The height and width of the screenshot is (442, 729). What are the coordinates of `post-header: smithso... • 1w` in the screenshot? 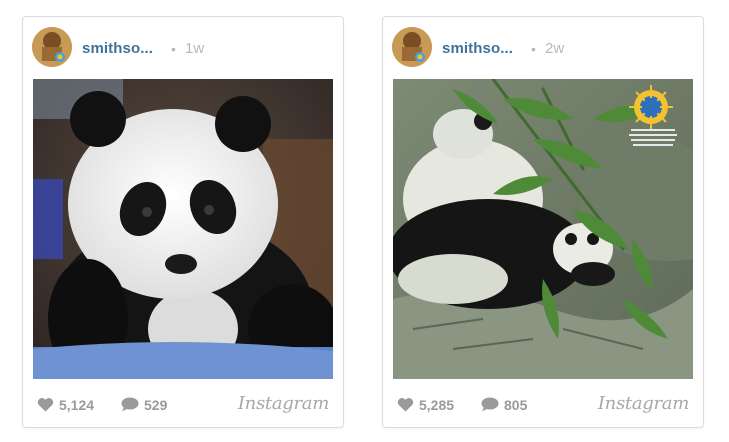 It's located at (183, 48).